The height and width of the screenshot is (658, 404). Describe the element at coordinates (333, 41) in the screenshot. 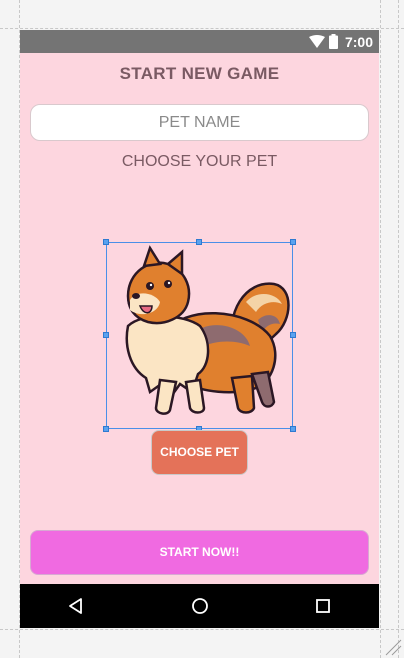

I see `battery-icon` at that location.